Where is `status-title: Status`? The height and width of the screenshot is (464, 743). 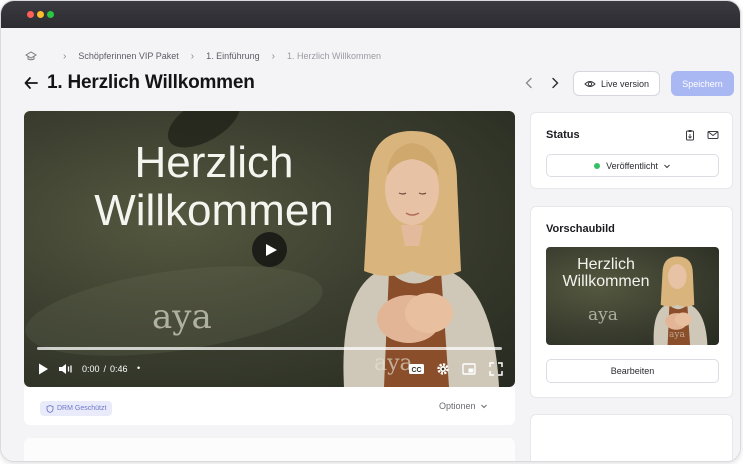 status-title: Status is located at coordinates (563, 135).